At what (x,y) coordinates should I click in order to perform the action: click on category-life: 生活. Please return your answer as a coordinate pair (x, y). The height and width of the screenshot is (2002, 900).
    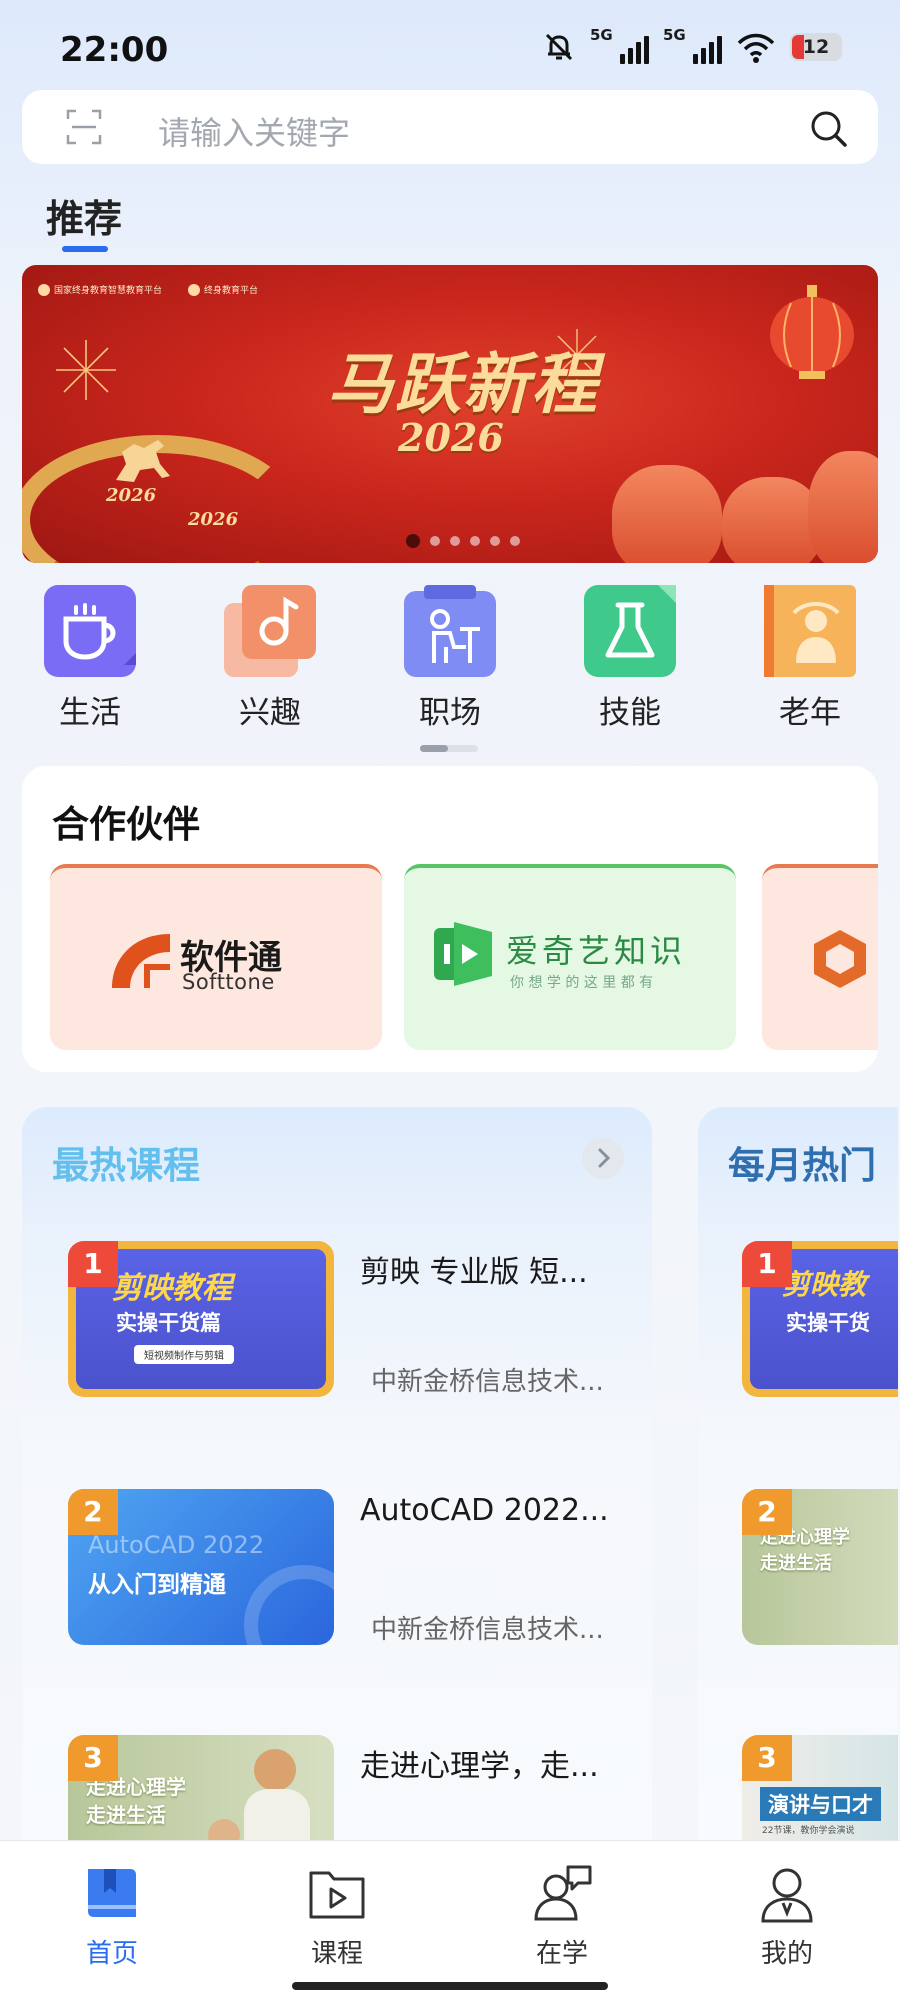
    Looking at the image, I should click on (90, 658).